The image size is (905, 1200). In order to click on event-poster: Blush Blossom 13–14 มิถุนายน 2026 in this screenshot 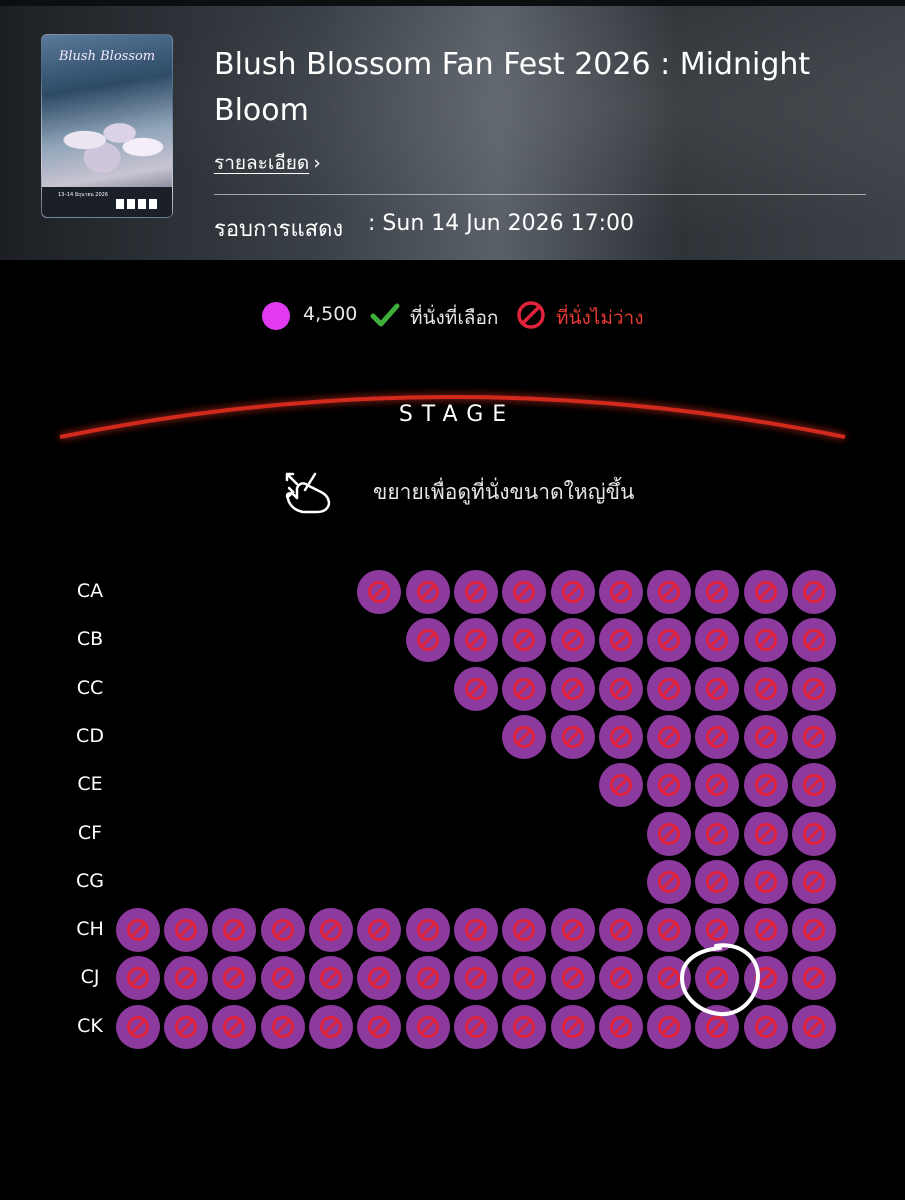, I will do `click(107, 126)`.